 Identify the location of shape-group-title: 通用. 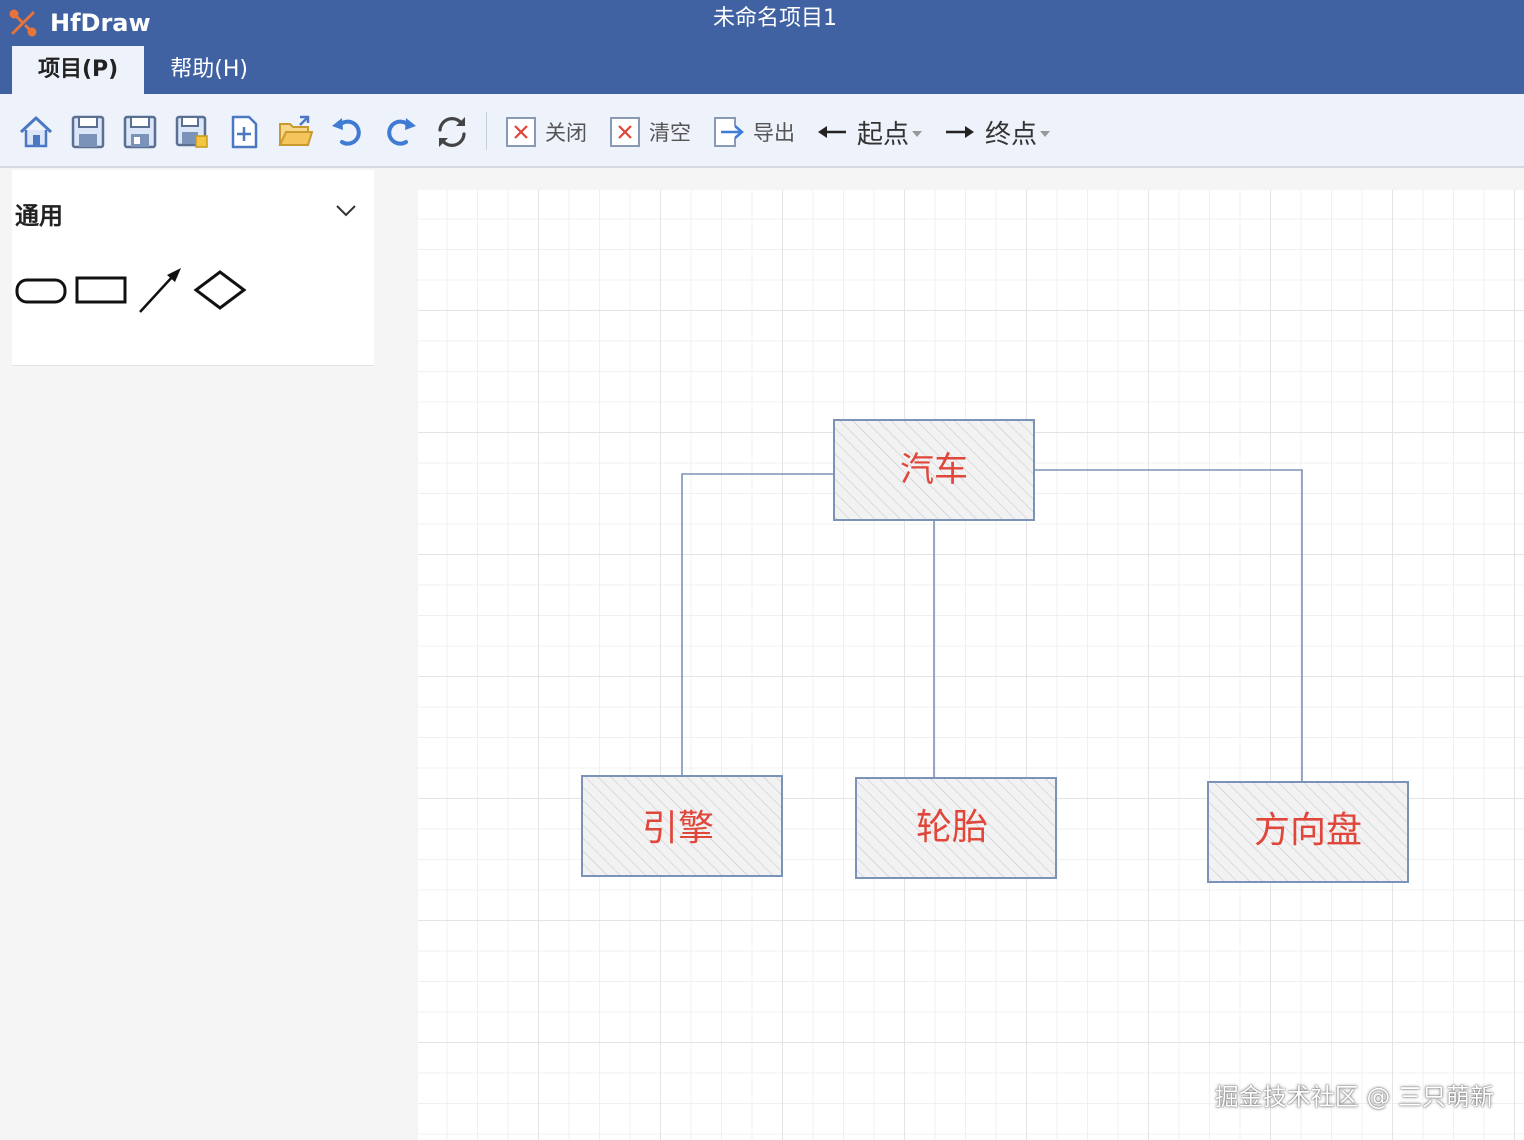
(39, 216).